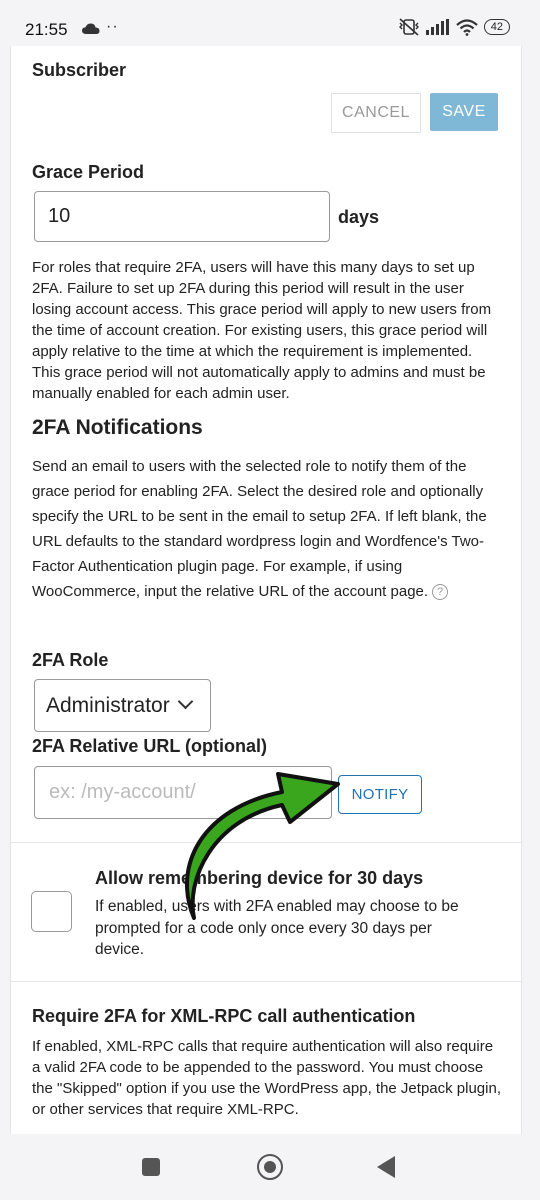 This screenshot has width=540, height=1200. Describe the element at coordinates (454, 27) in the screenshot. I see `status-indicators: 42` at that location.